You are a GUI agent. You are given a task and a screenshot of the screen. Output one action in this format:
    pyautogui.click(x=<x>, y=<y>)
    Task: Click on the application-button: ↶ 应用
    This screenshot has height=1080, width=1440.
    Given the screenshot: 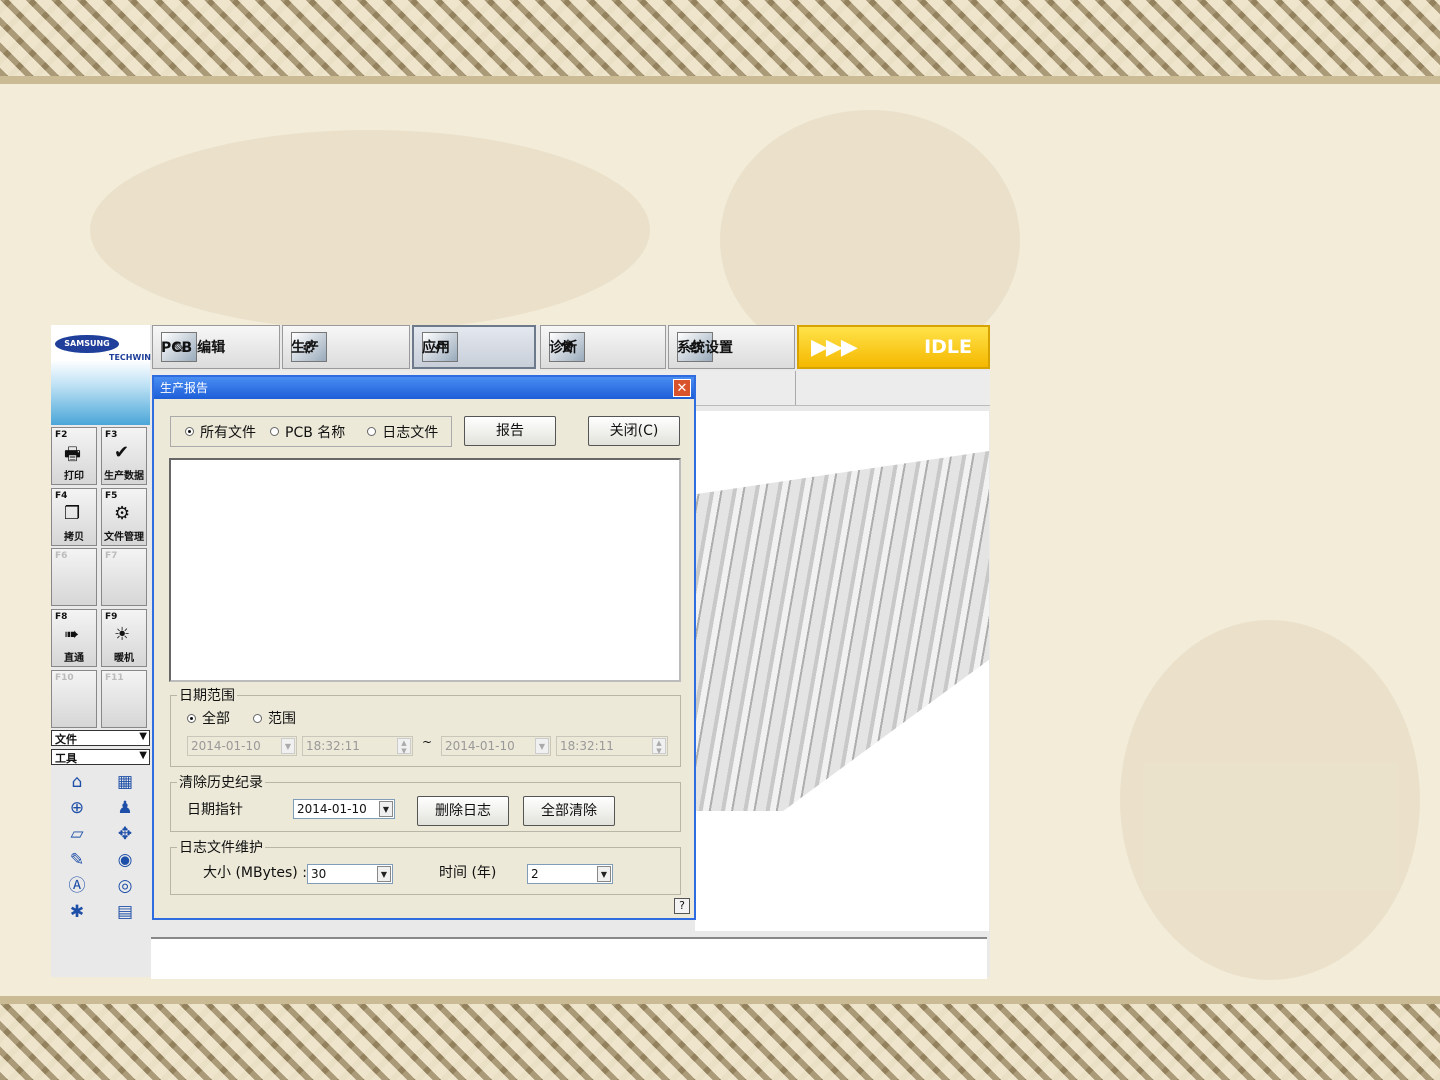 What is the action you would take?
    pyautogui.click(x=474, y=347)
    